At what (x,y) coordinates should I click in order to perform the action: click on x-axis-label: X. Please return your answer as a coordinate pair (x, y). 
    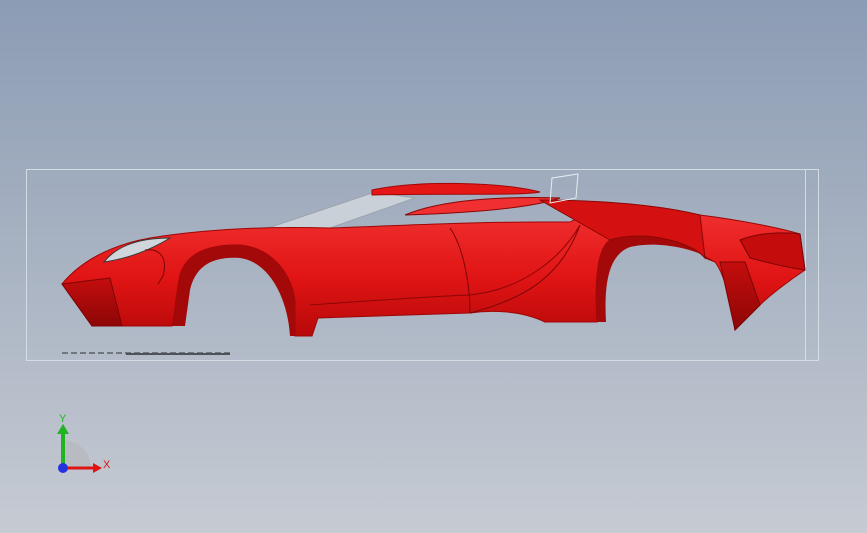
    Looking at the image, I should click on (107, 465).